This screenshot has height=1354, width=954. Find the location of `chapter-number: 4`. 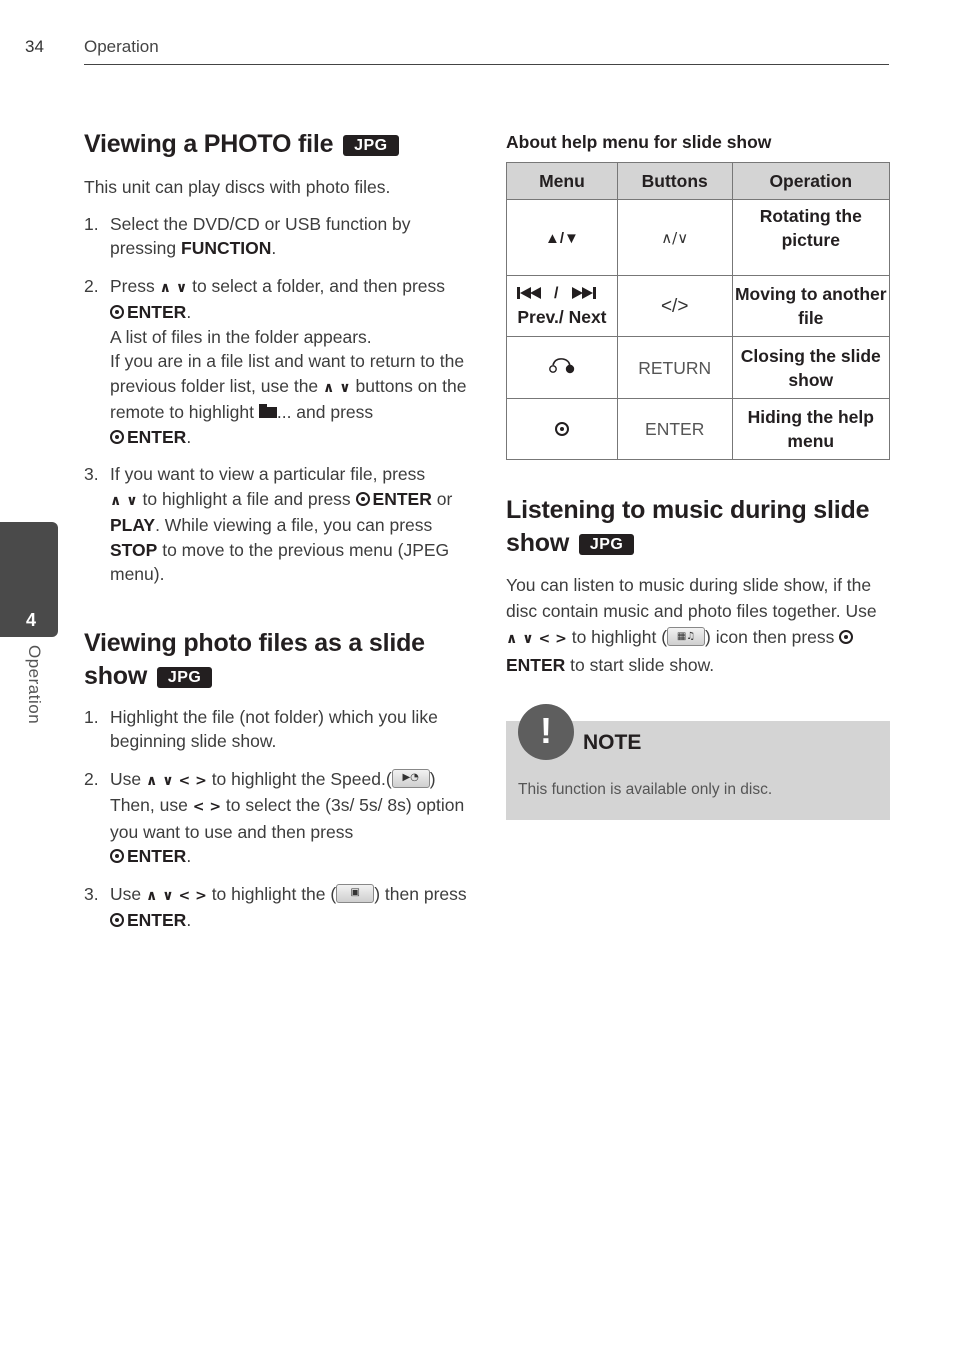

chapter-number: 4 is located at coordinates (31, 620).